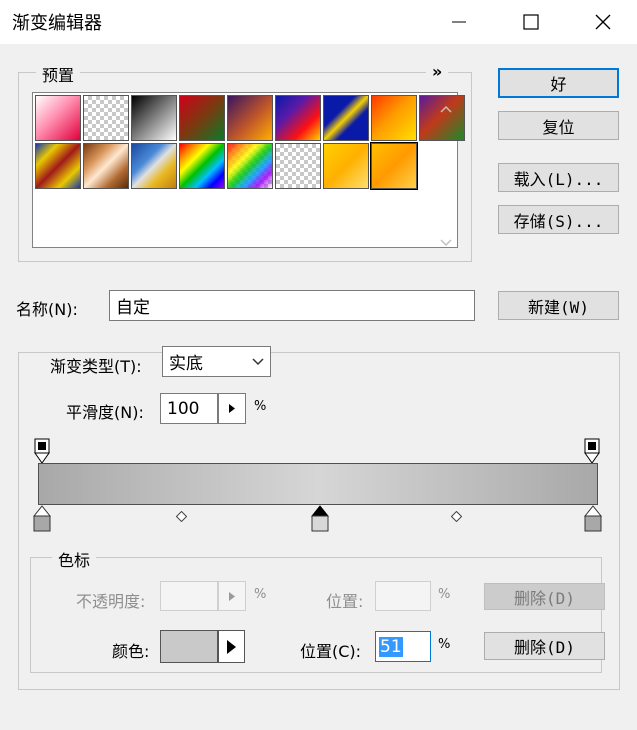 The image size is (637, 730). I want to click on maximize-icon, so click(531, 22).